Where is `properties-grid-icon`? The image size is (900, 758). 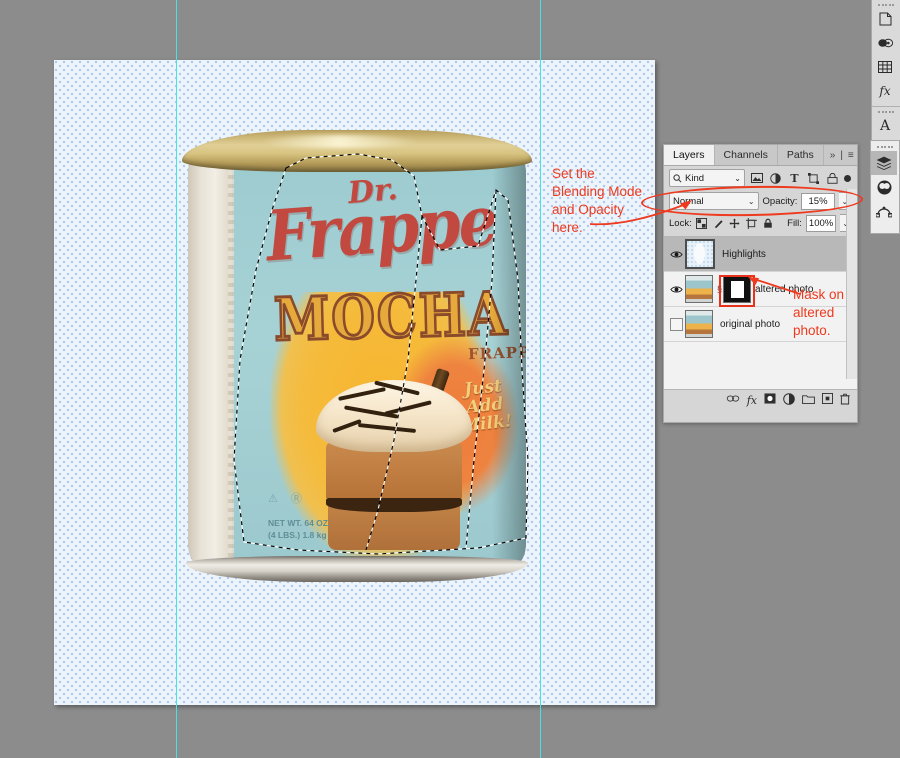 properties-grid-icon is located at coordinates (885, 67).